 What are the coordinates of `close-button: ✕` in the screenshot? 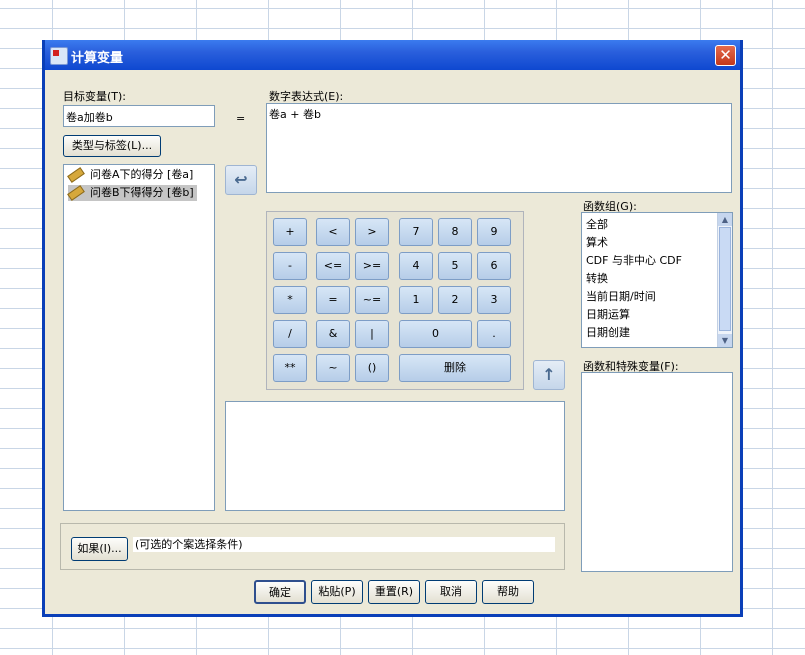 It's located at (725, 55).